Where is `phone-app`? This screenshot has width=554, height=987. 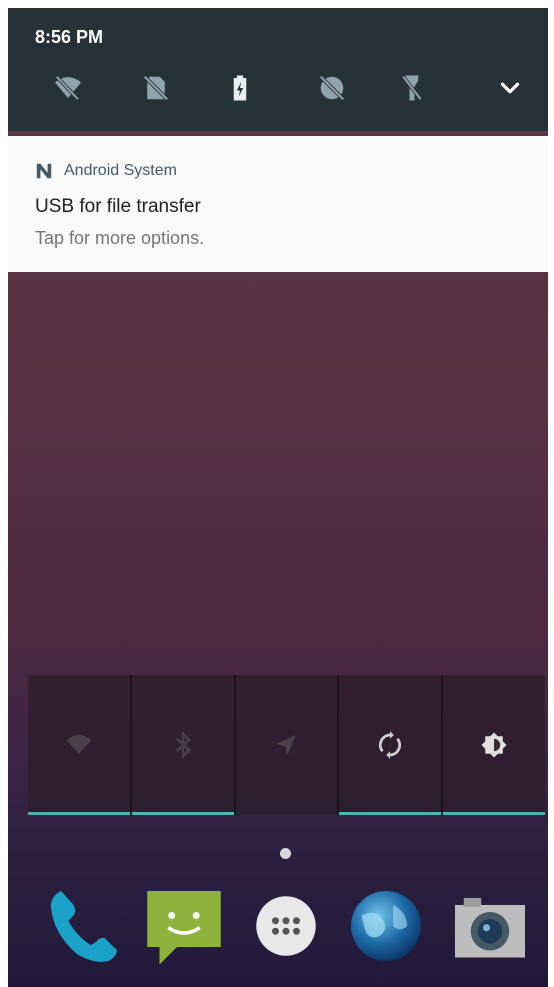 phone-app is located at coordinates (84, 926).